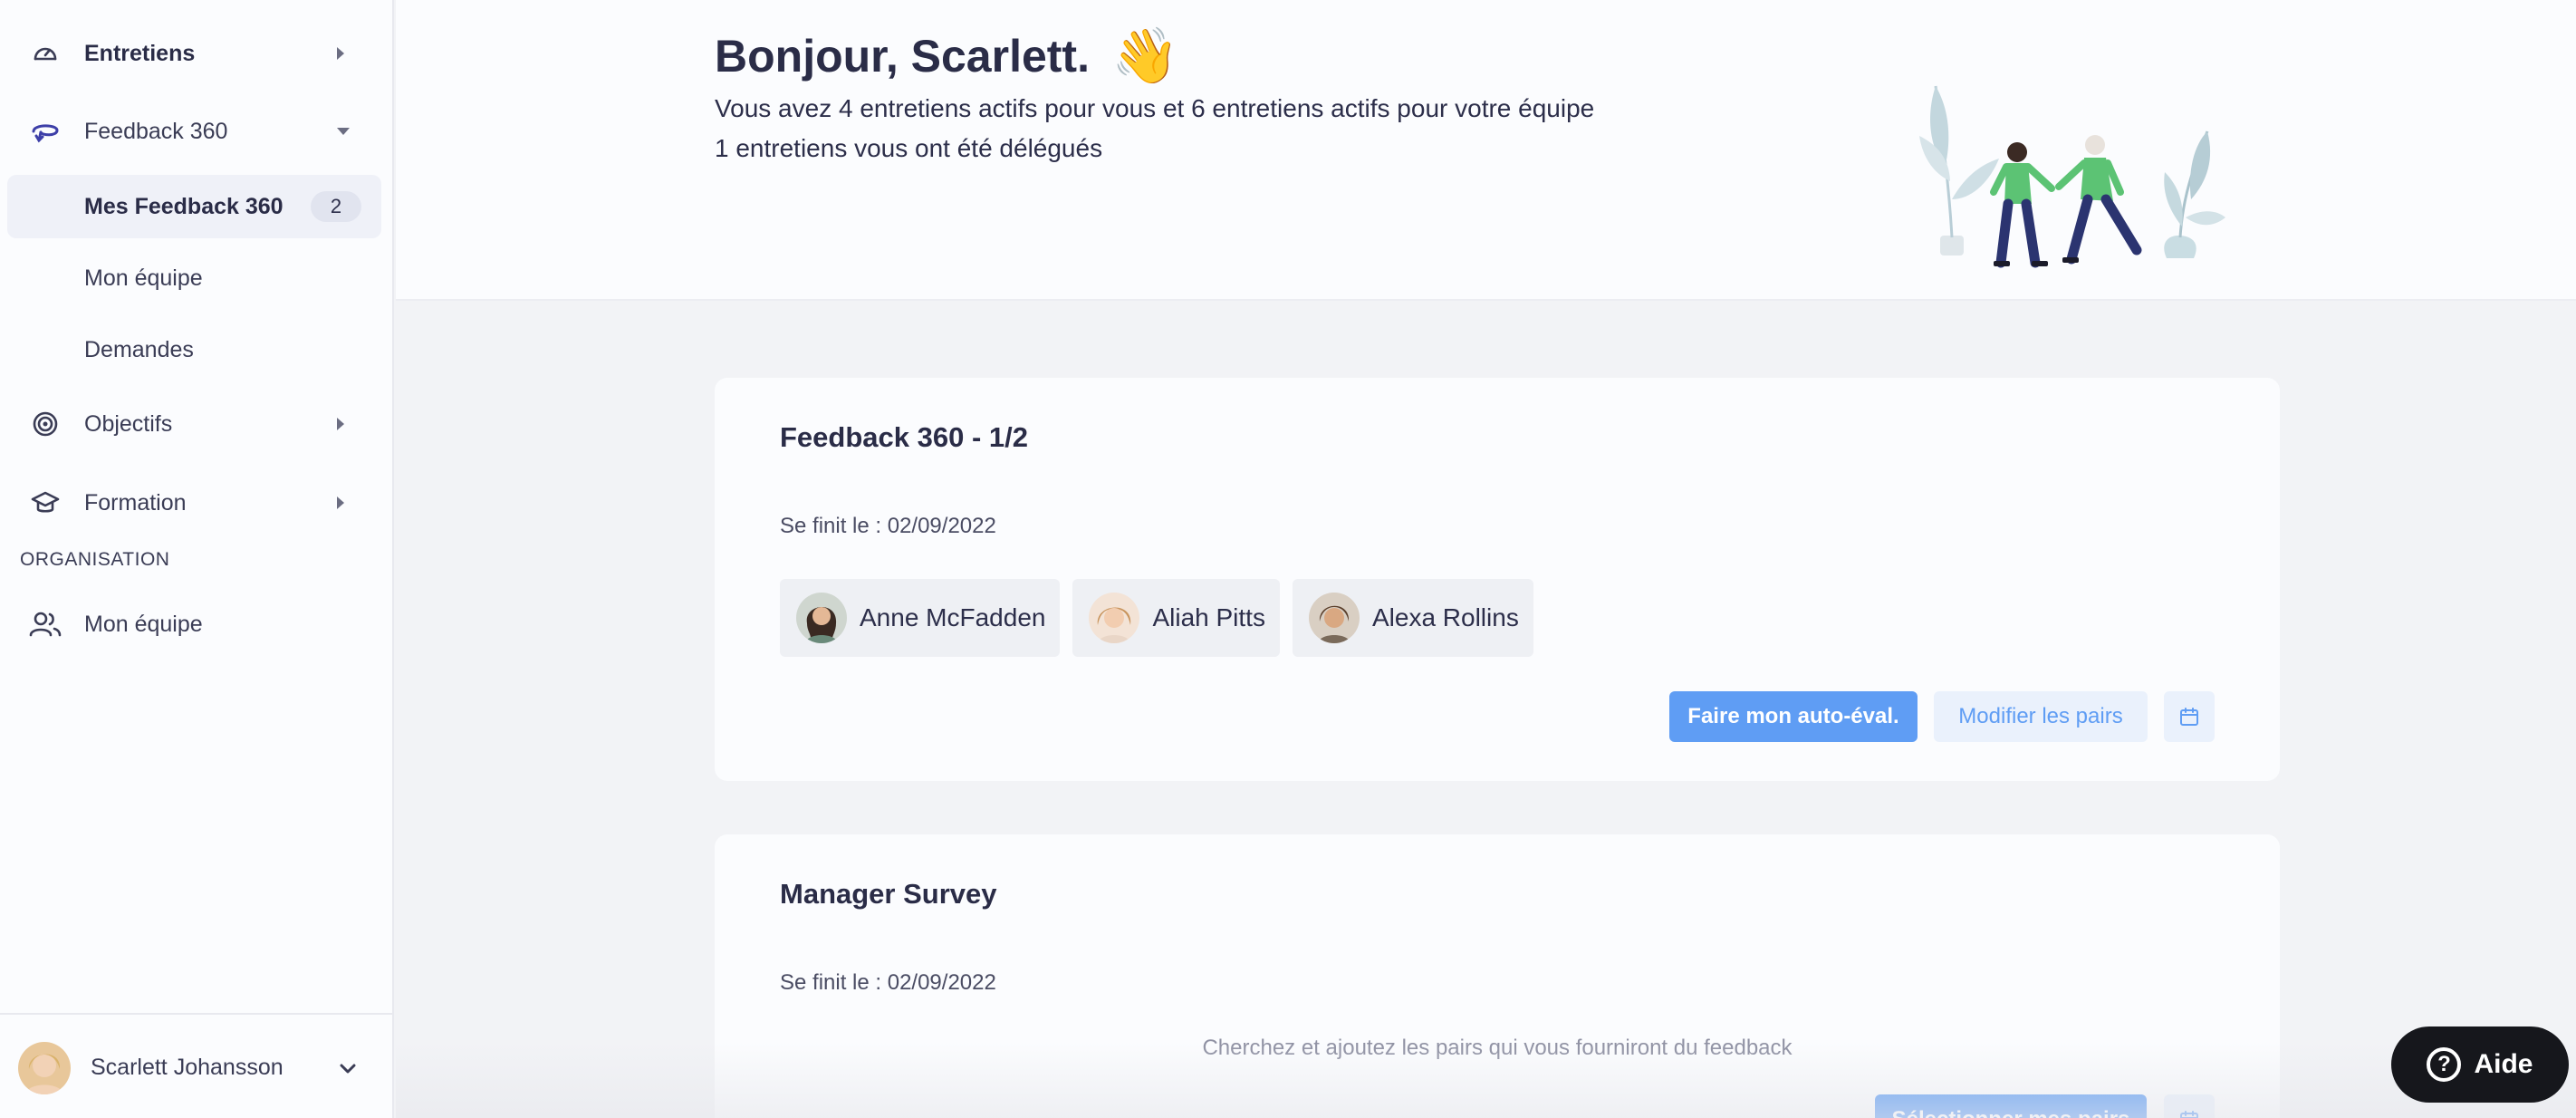 This screenshot has height=1118, width=2576. I want to click on select-peers-button: Sélectionner mes pairs, so click(2011, 1106).